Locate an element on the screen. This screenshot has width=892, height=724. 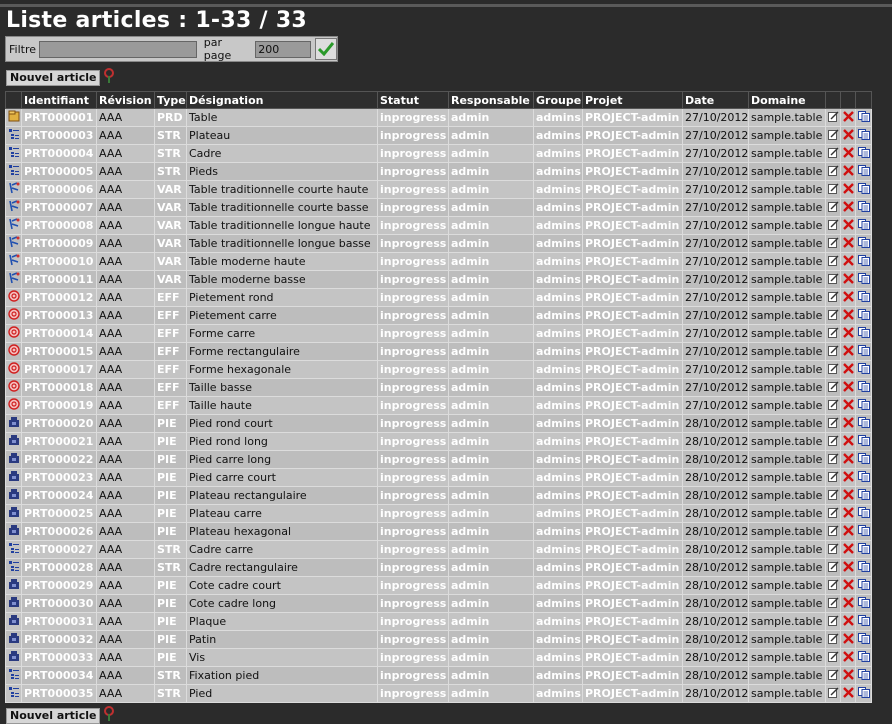
per-page-input is located at coordinates (283, 49).